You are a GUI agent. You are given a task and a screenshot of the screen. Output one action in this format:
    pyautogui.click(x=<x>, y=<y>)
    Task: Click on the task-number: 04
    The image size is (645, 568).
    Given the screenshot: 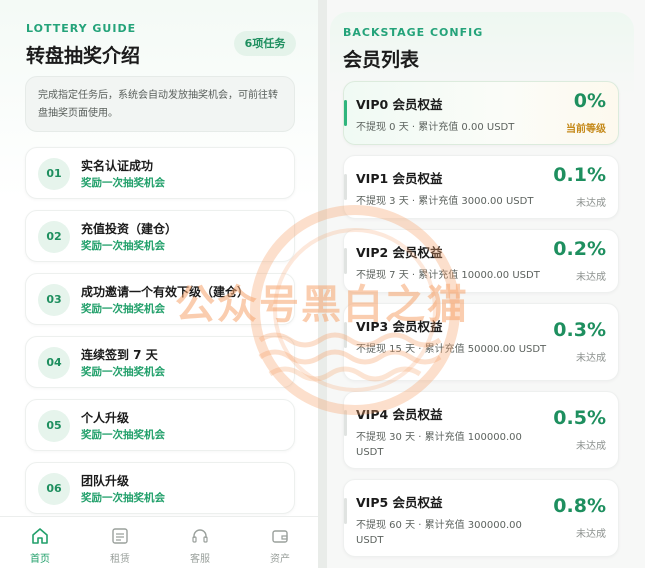 What is the action you would take?
    pyautogui.click(x=54, y=363)
    